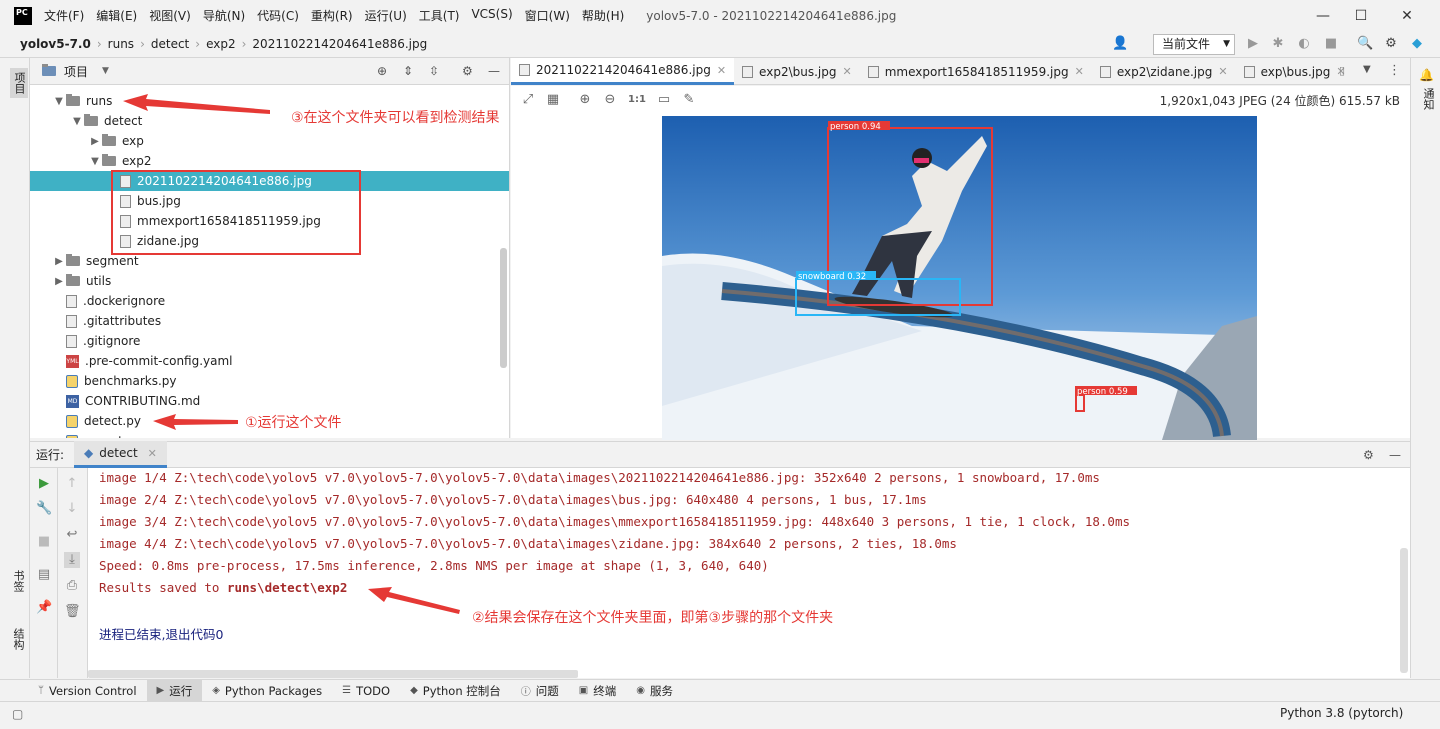  Describe the element at coordinates (196, 104) in the screenshot. I see `arrow-to-runs` at that location.